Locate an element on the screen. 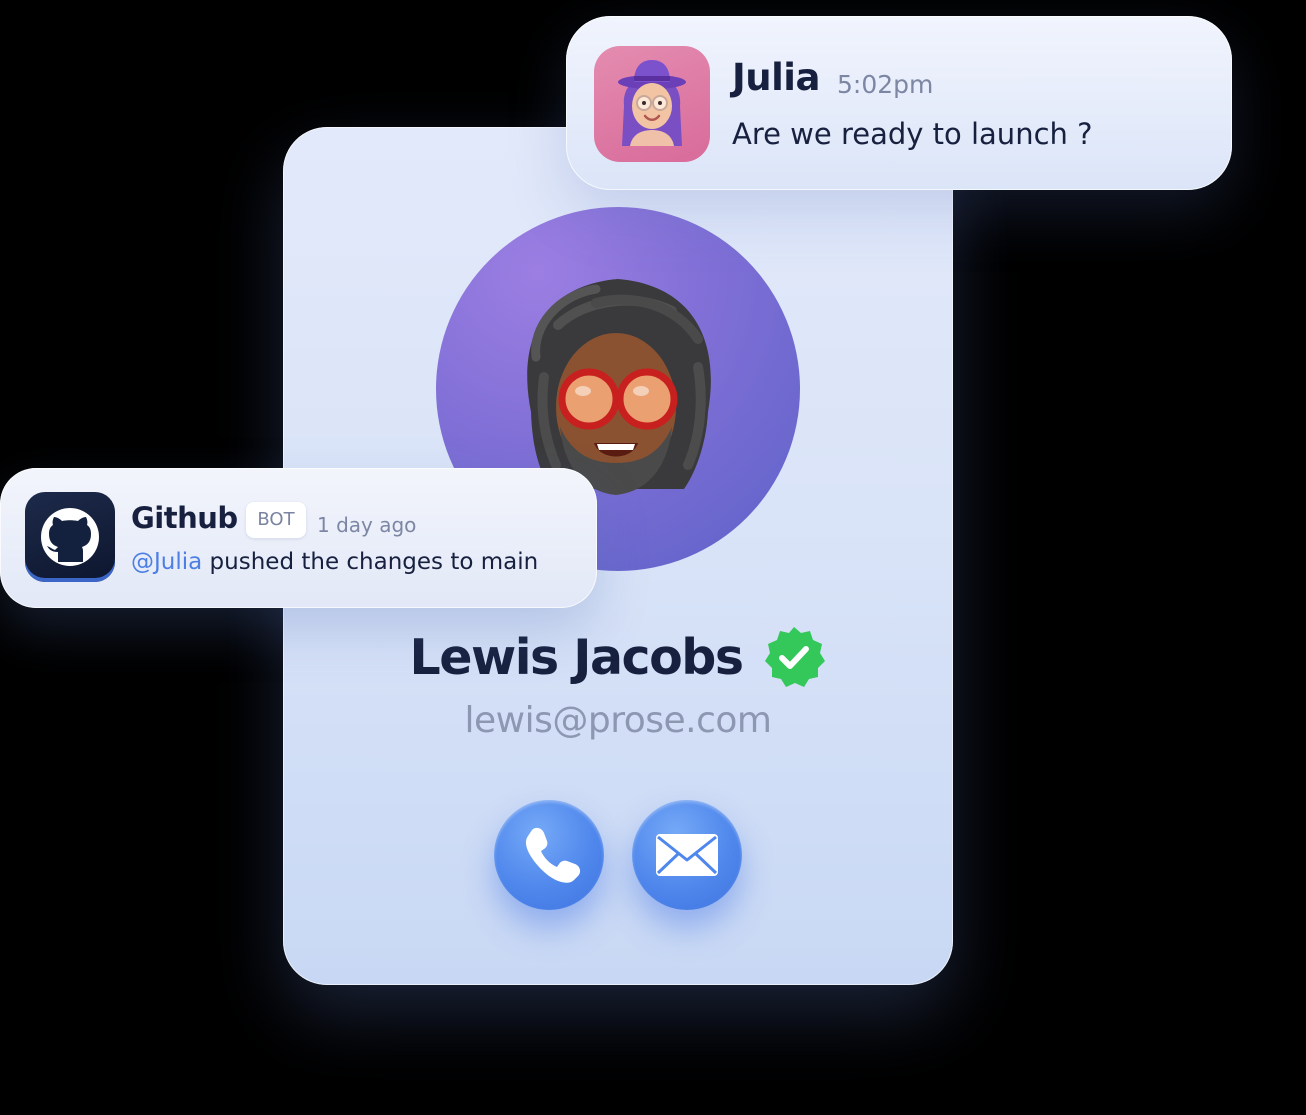 The width and height of the screenshot is (1306, 1115). julia-timestamp: 5:02pm is located at coordinates (885, 84).